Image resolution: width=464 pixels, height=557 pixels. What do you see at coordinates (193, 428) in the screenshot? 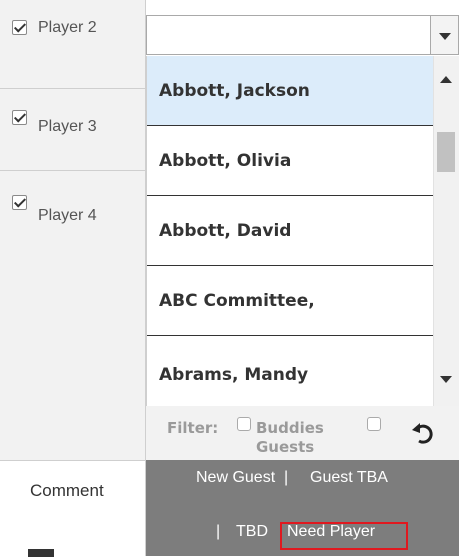
I see `filter-label: Filter:` at bounding box center [193, 428].